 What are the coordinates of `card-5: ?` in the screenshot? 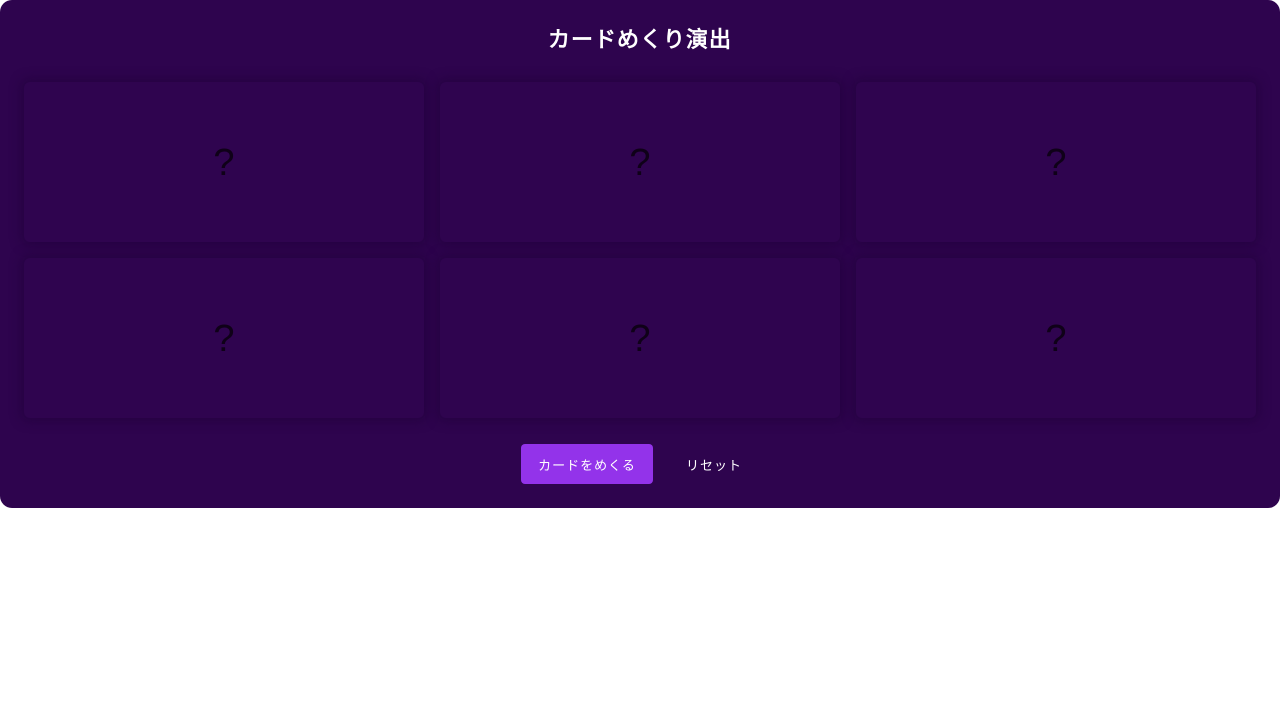 It's located at (640, 338).